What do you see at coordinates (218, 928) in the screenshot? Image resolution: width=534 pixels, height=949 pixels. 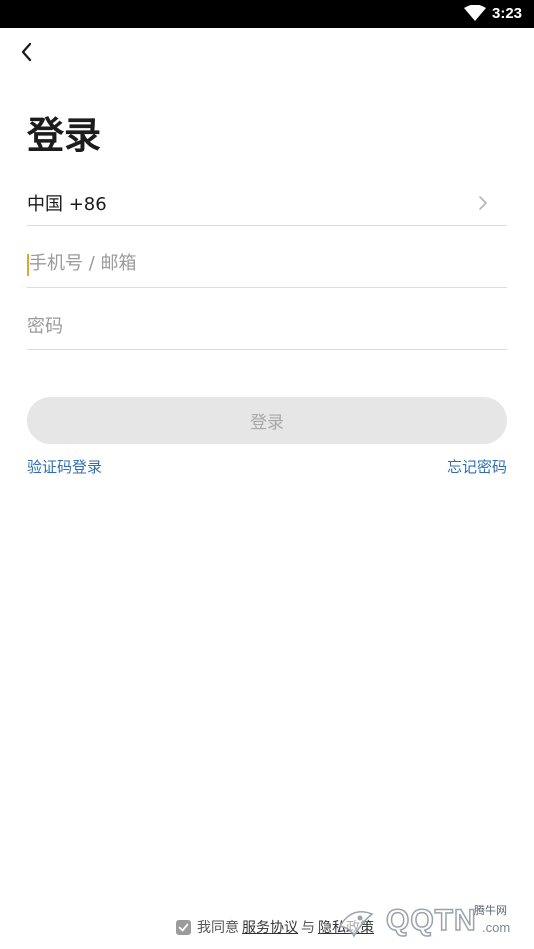 I see `agreement-prefix: 我同意` at bounding box center [218, 928].